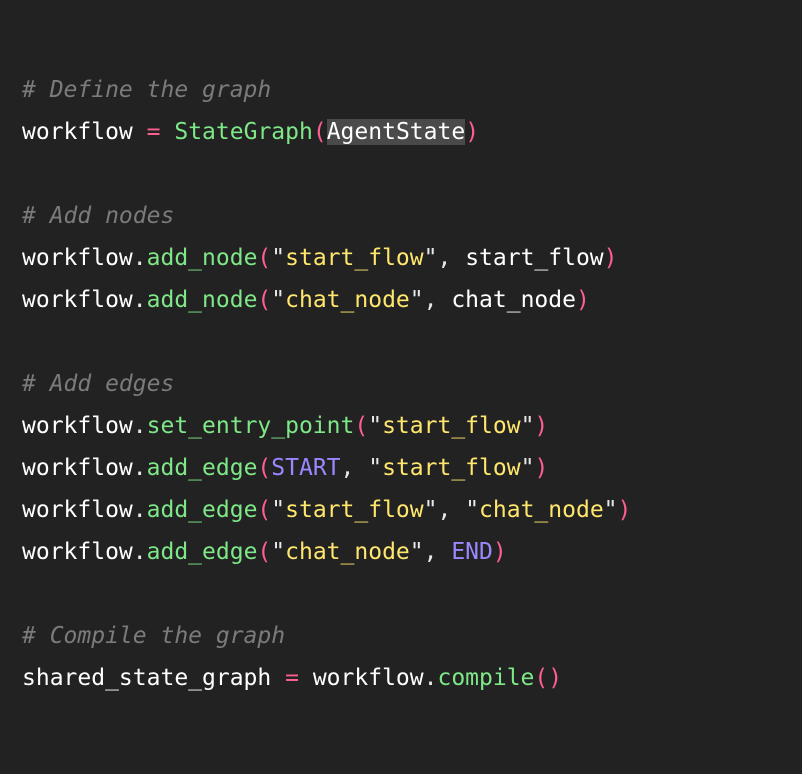 The height and width of the screenshot is (774, 802). What do you see at coordinates (412, 636) in the screenshot?
I see `code-line-14: # Compile the graph` at bounding box center [412, 636].